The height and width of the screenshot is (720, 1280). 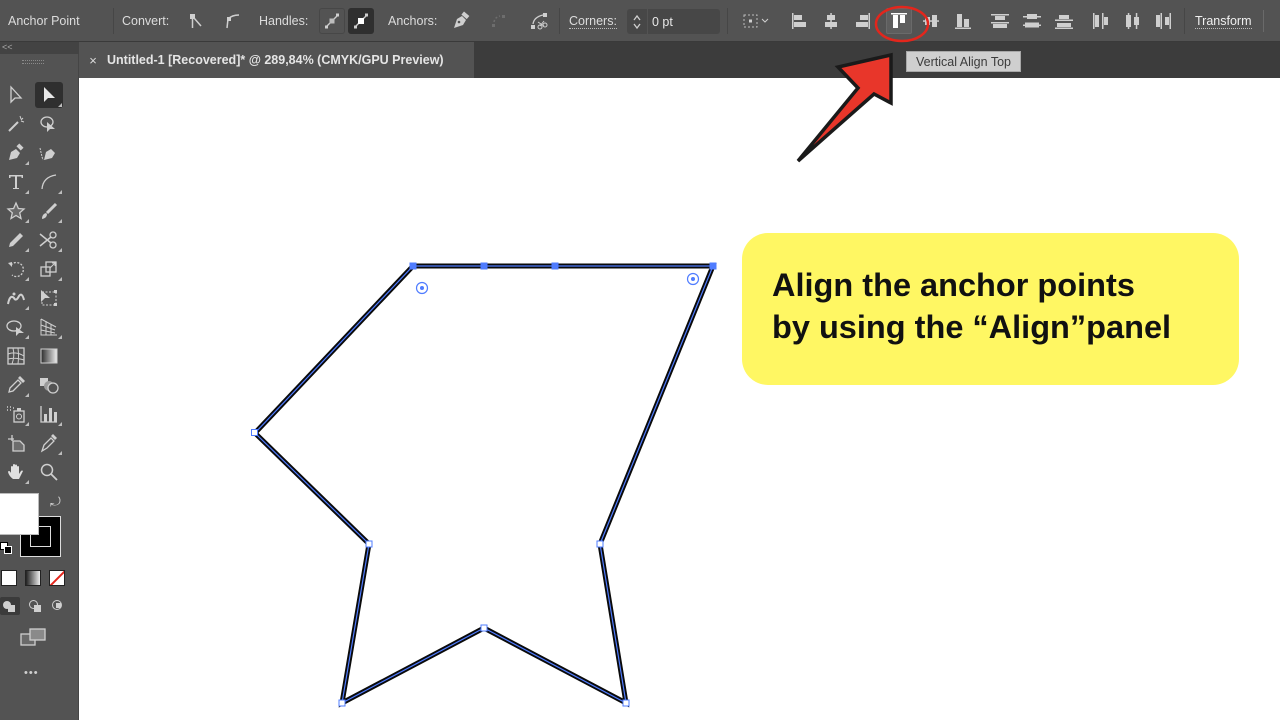 I want to click on swap-fill-stroke-icon: ⤾, so click(x=55, y=502).